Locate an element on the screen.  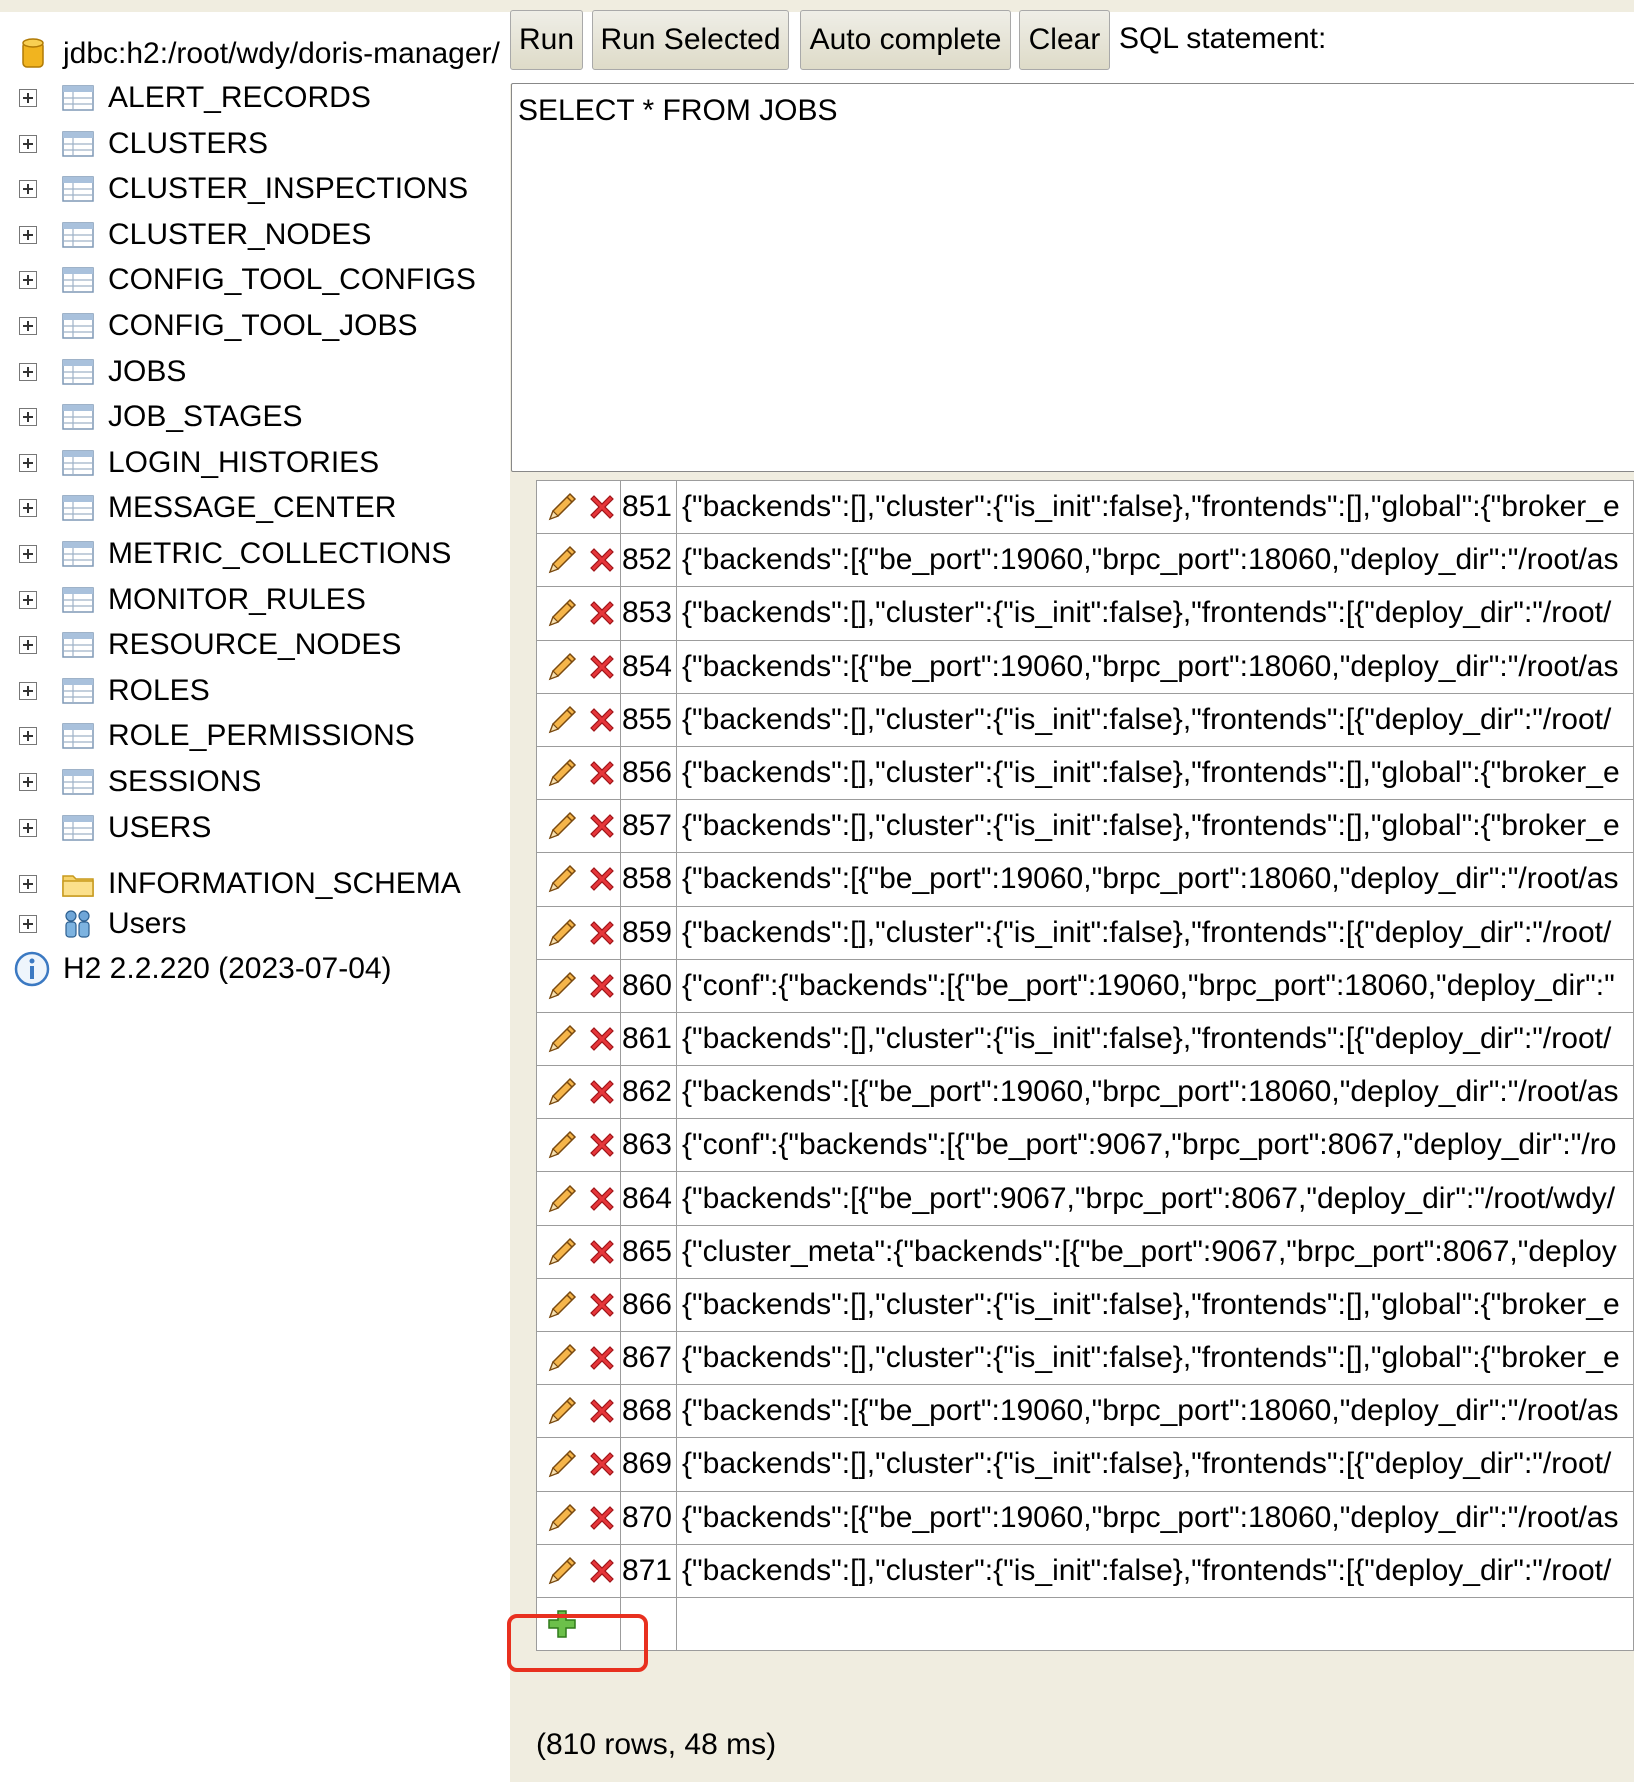
row-id: 854 is located at coordinates (648, 666).